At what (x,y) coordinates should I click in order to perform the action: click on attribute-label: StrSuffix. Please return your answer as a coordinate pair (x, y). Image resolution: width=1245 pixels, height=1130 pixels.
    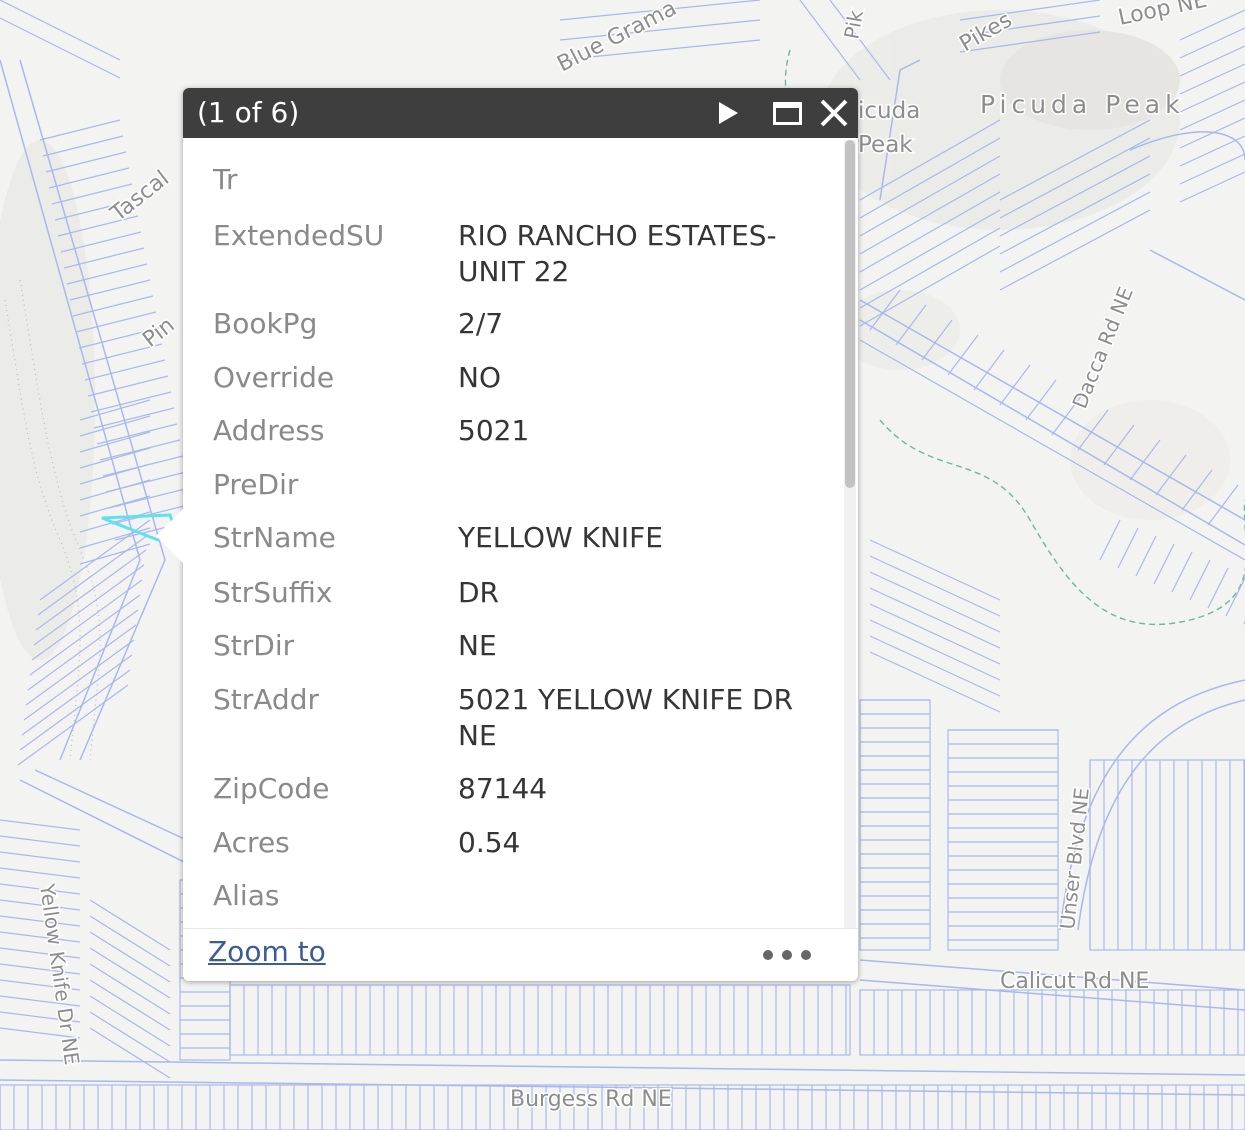
    Looking at the image, I should click on (273, 592).